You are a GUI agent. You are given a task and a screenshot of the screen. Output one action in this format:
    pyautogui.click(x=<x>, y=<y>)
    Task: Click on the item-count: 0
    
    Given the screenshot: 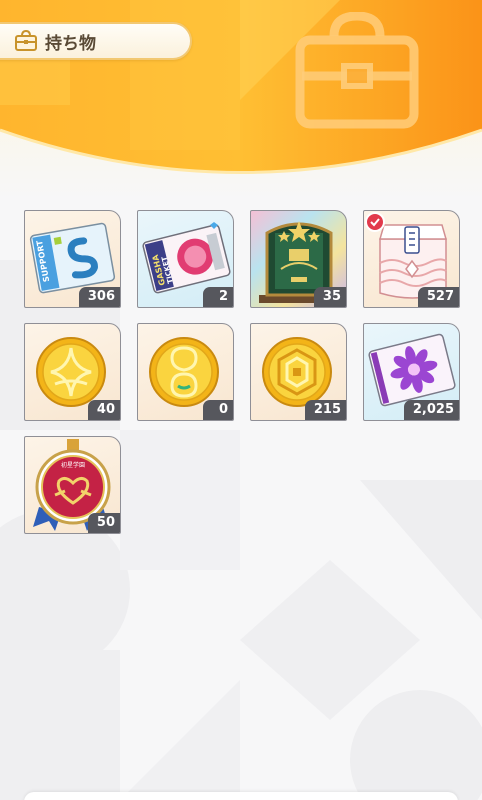 What is the action you would take?
    pyautogui.click(x=218, y=410)
    